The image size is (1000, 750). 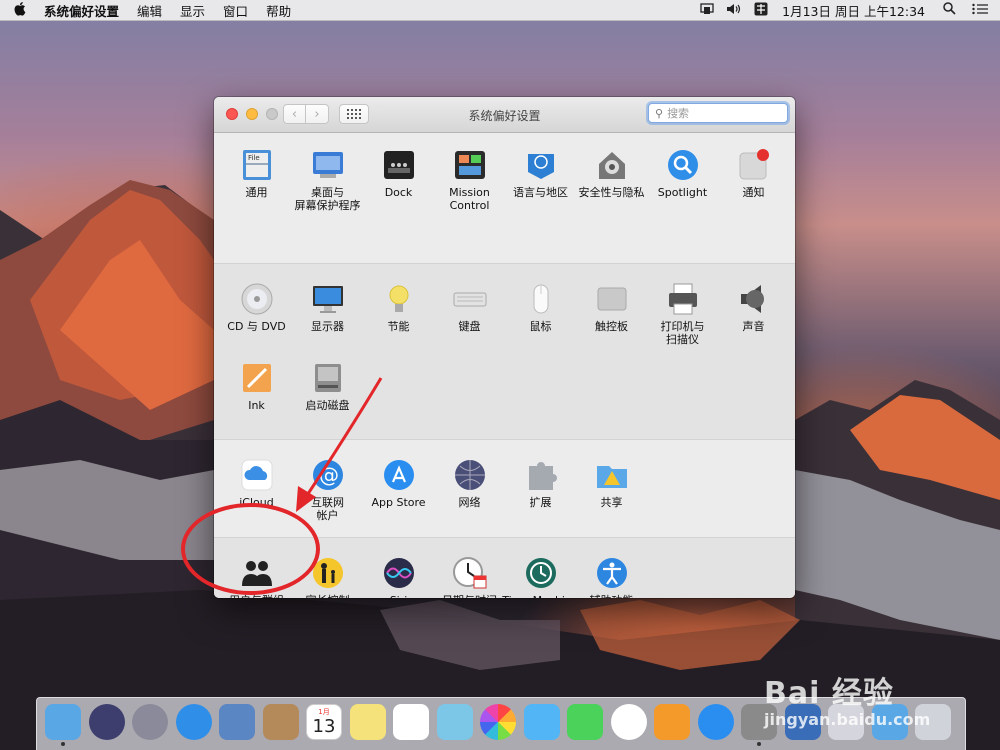 What do you see at coordinates (254, 158) in the screenshot?
I see `svg-text: File` at bounding box center [254, 158].